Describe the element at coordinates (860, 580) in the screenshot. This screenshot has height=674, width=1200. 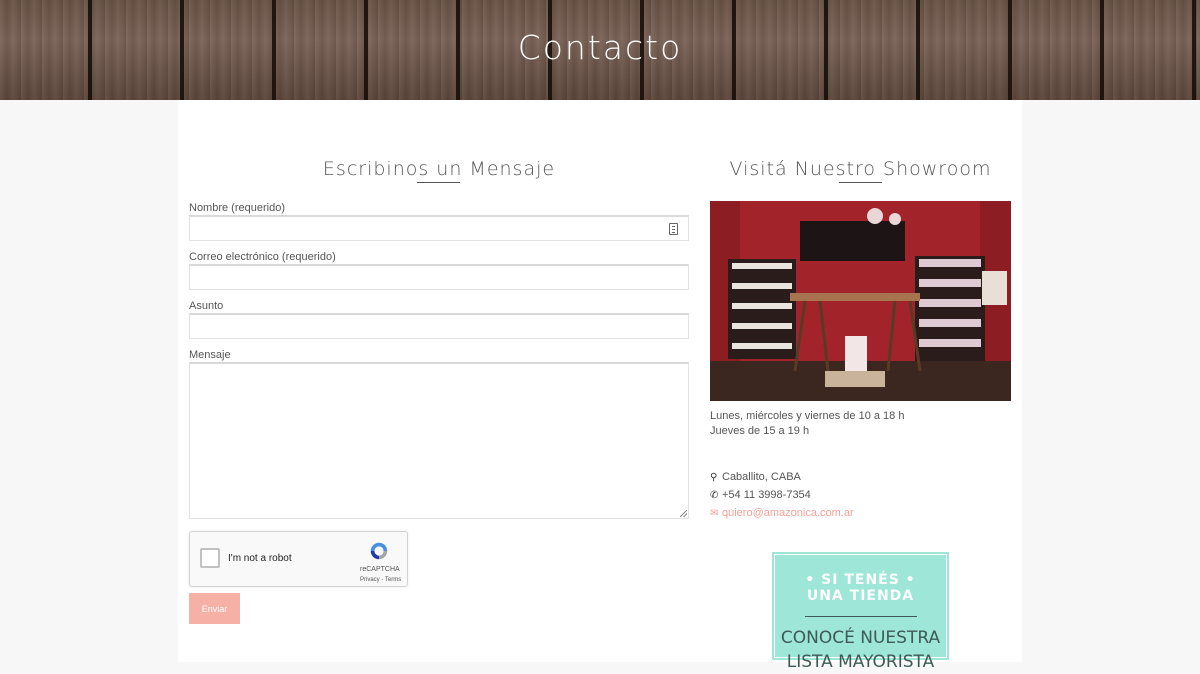
I see `banner-line-1: • SI TENÉS •` at that location.